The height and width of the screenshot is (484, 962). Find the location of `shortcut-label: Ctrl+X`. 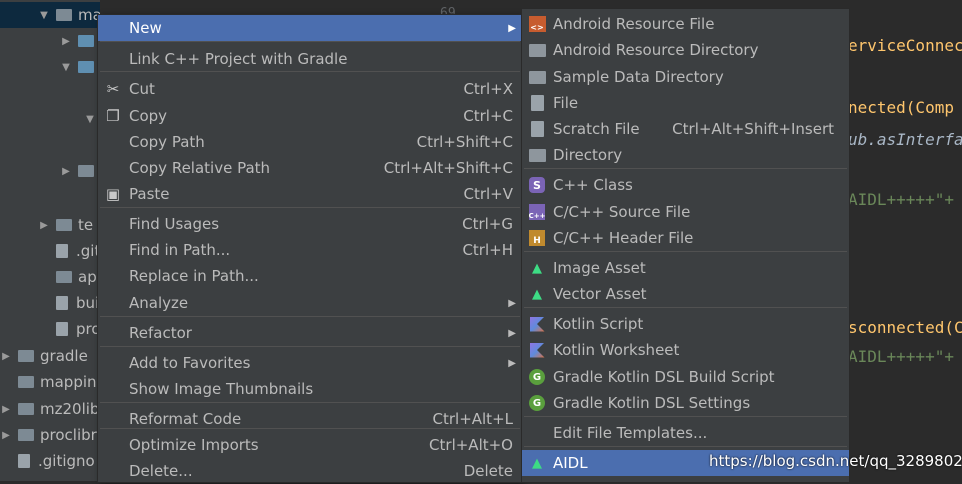

shortcut-label: Ctrl+X is located at coordinates (488, 89).